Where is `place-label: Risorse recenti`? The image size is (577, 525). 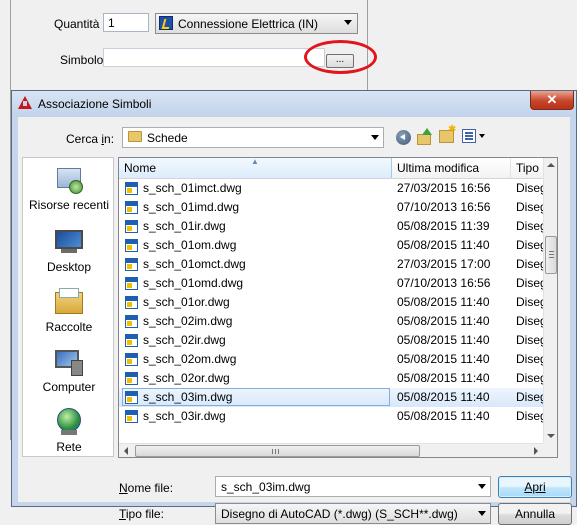 place-label: Risorse recenti is located at coordinates (69, 205).